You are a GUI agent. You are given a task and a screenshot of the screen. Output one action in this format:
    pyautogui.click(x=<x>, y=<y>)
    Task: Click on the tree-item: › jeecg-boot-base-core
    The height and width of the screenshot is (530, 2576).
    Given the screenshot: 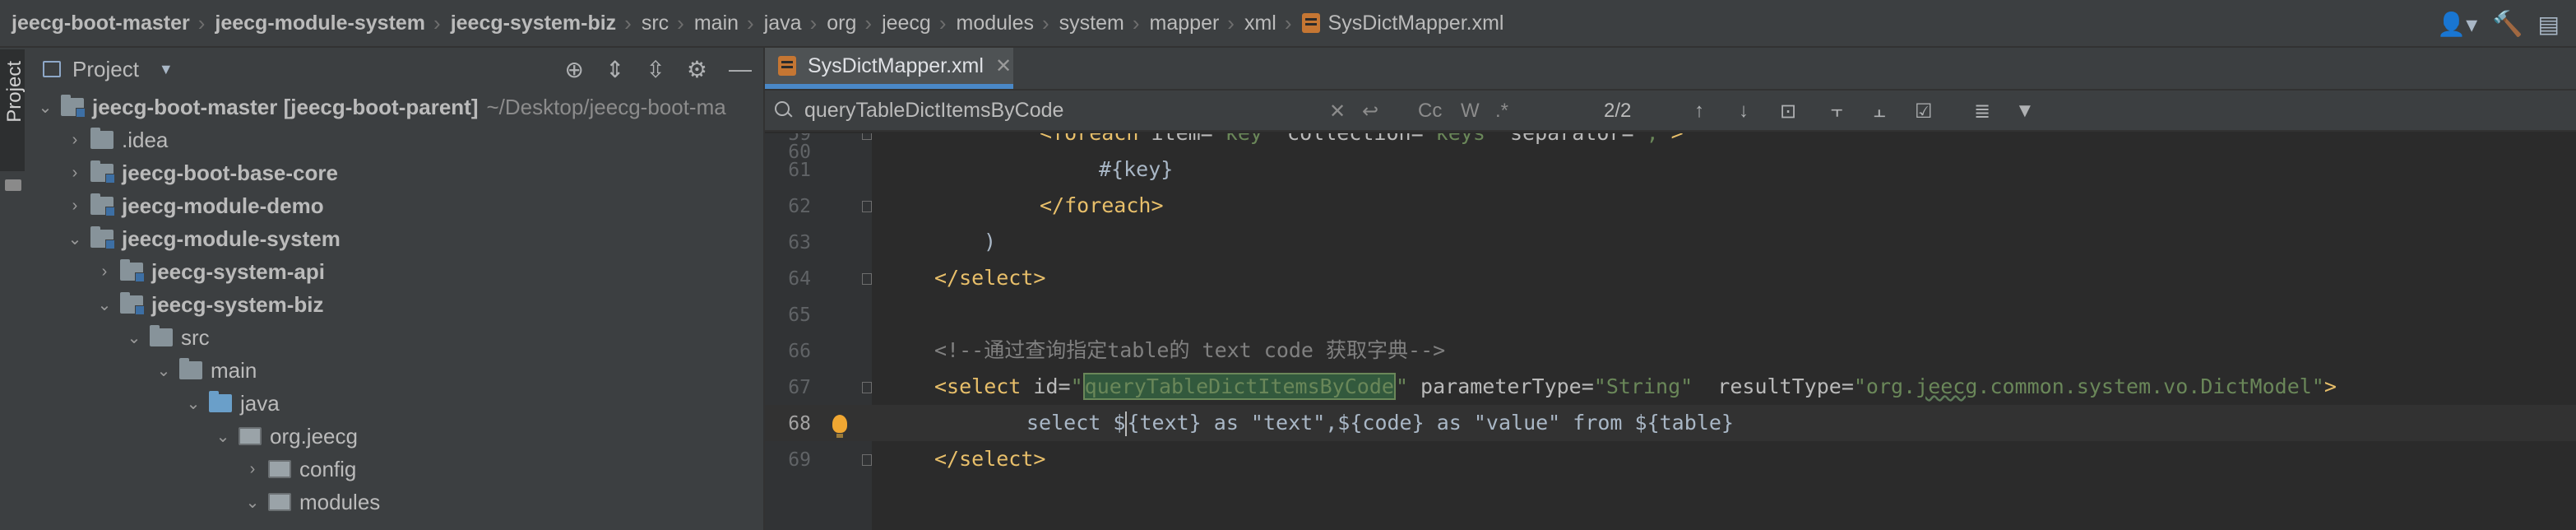 What is the action you would take?
    pyautogui.click(x=394, y=172)
    